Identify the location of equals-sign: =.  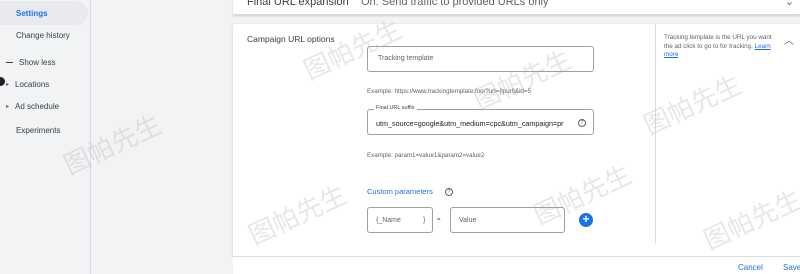
(439, 220).